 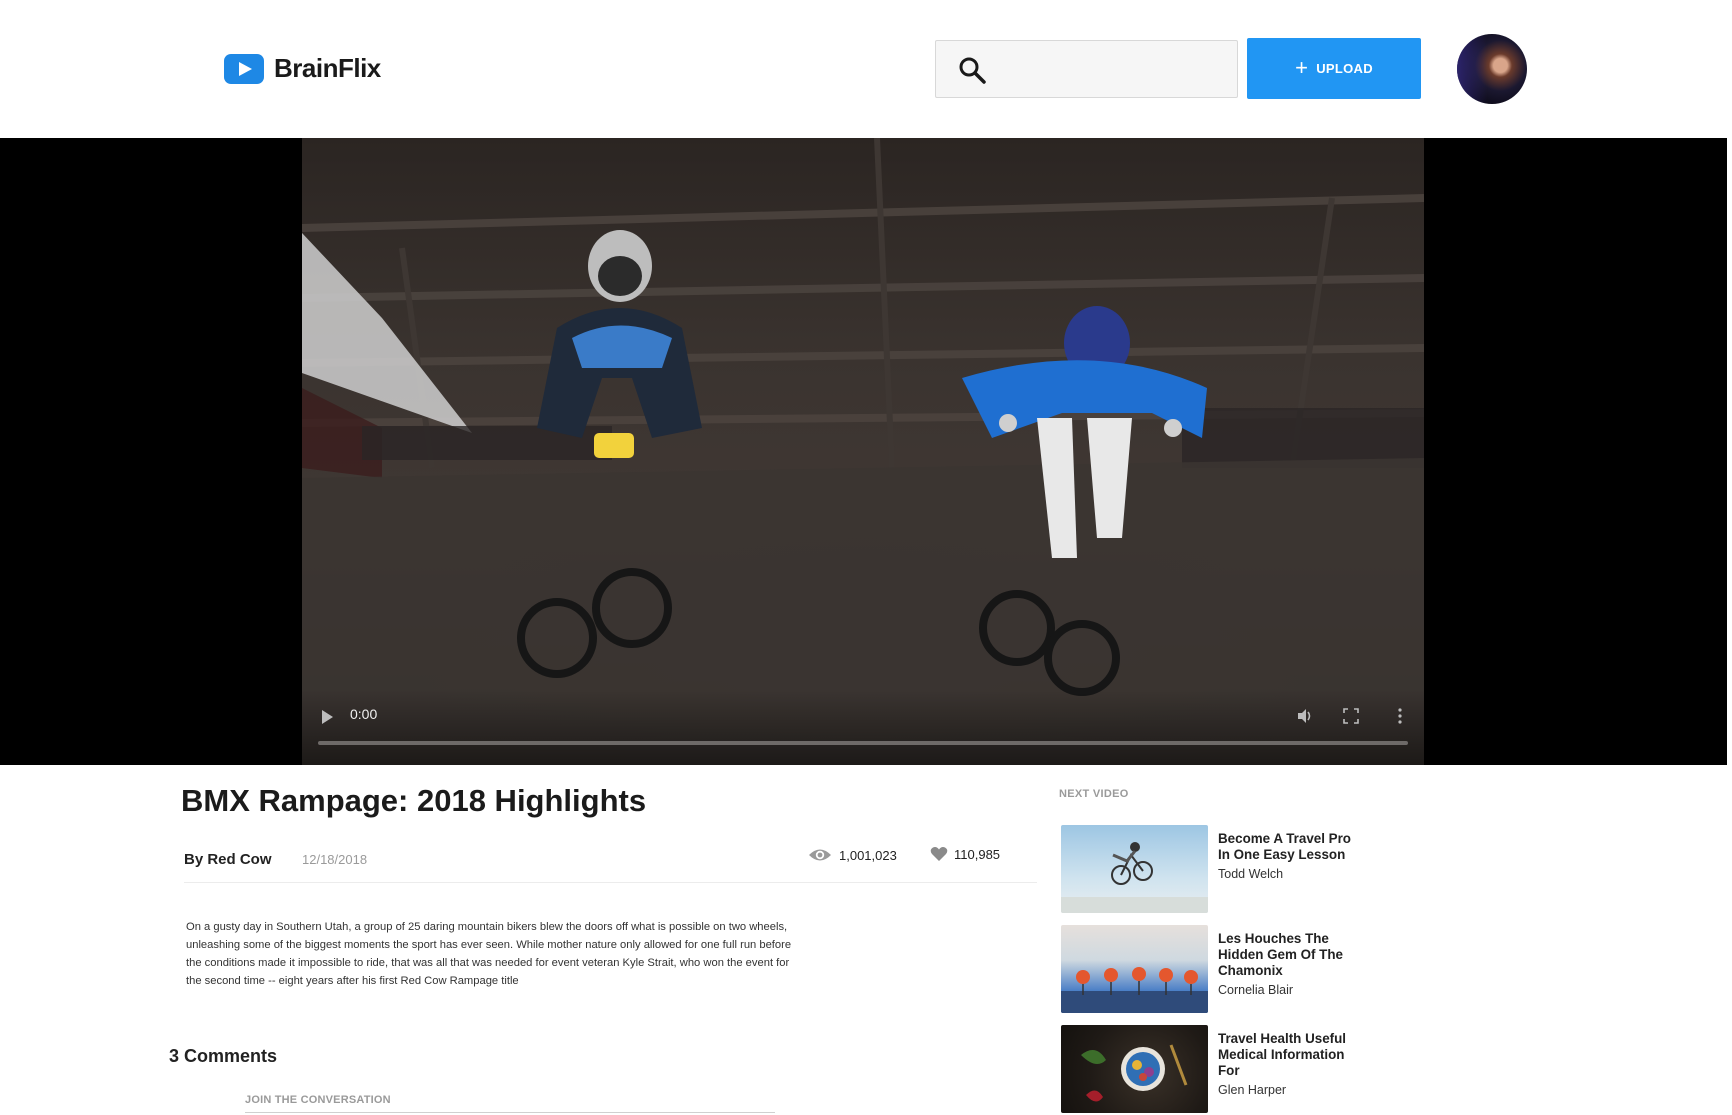 I want to click on play-icon, so click(x=327, y=717).